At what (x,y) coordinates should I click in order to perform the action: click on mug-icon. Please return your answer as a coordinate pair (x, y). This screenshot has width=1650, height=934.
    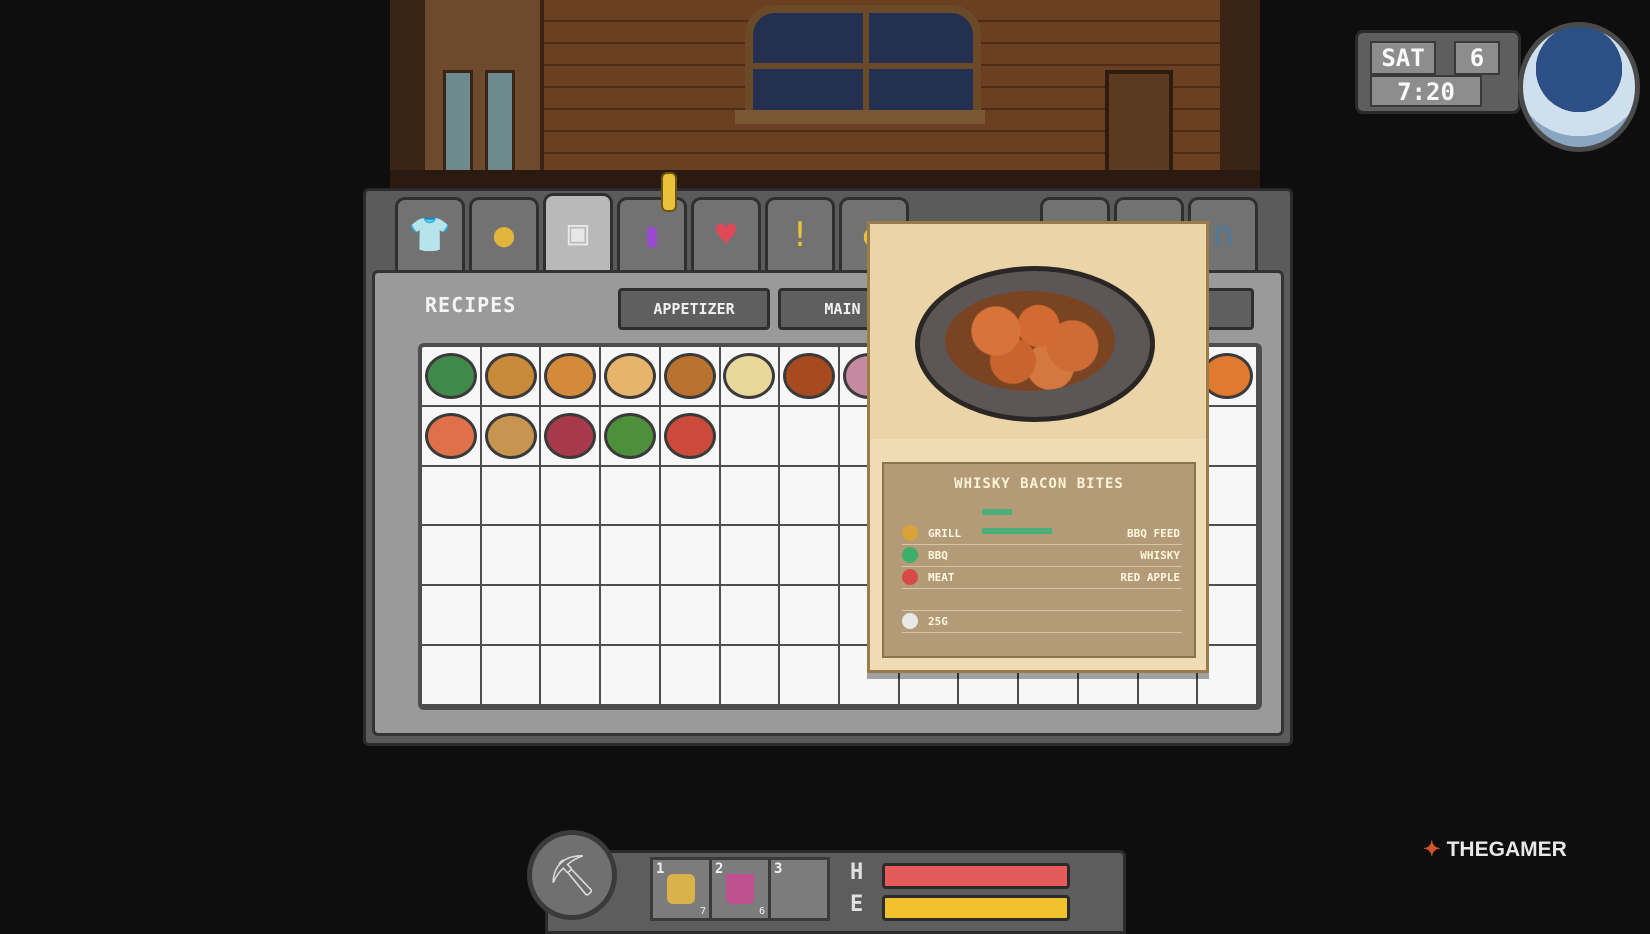
    Looking at the image, I should click on (740, 889).